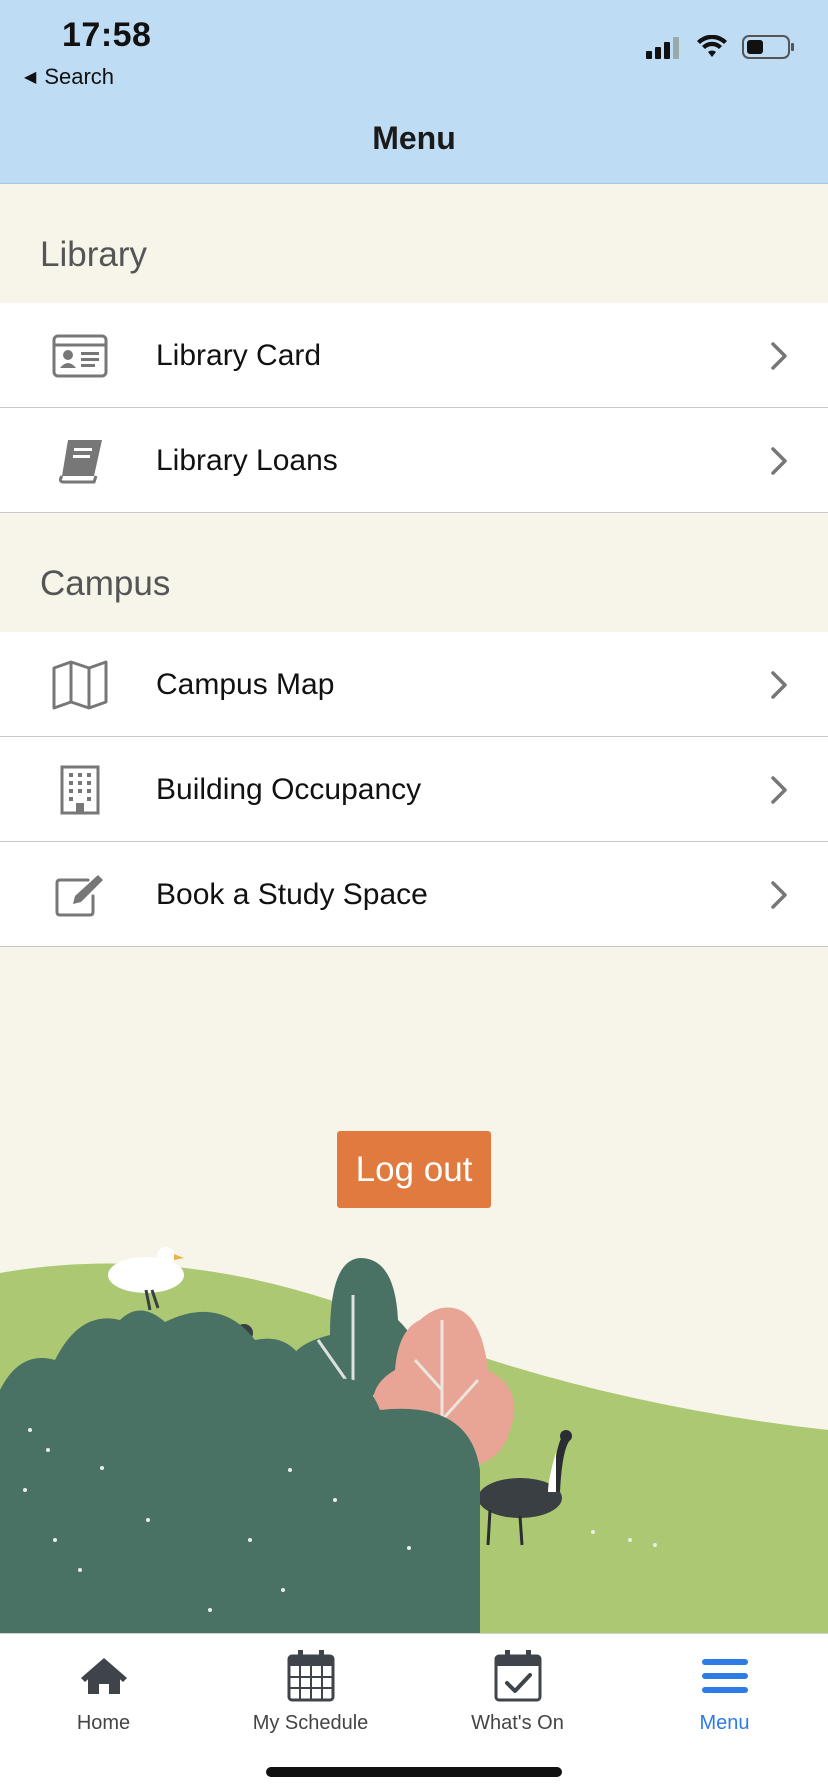 This screenshot has height=1792, width=828. I want to click on battery-icon, so click(768, 47).